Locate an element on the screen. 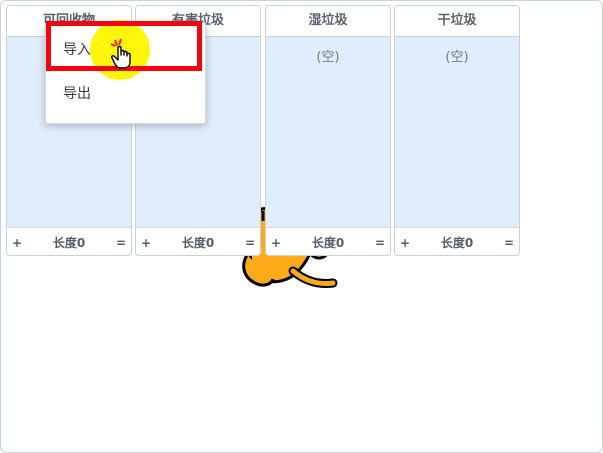 This screenshot has width=603, height=453. menu-item-import: 导入 is located at coordinates (125, 50).